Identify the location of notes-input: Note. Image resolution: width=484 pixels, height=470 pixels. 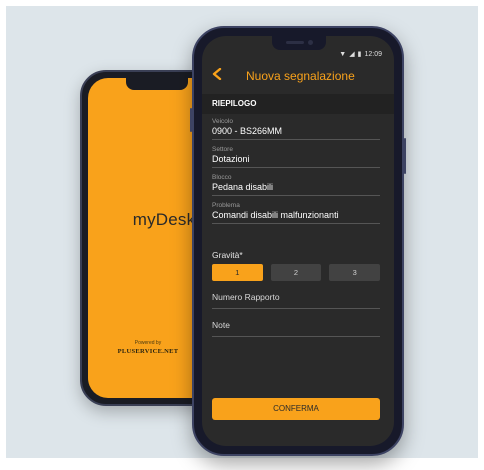
(296, 328).